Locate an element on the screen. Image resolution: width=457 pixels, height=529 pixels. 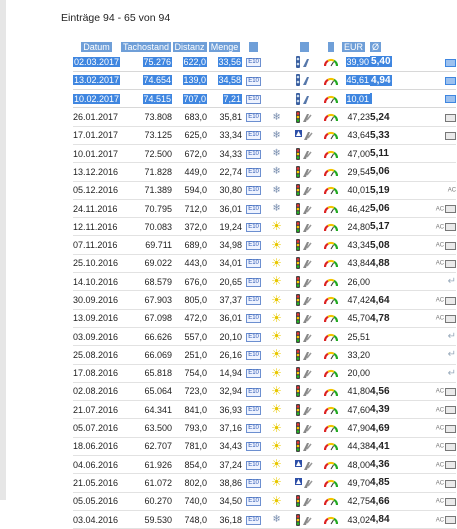
cell-consumption: 5,19 is located at coordinates (392, 190).